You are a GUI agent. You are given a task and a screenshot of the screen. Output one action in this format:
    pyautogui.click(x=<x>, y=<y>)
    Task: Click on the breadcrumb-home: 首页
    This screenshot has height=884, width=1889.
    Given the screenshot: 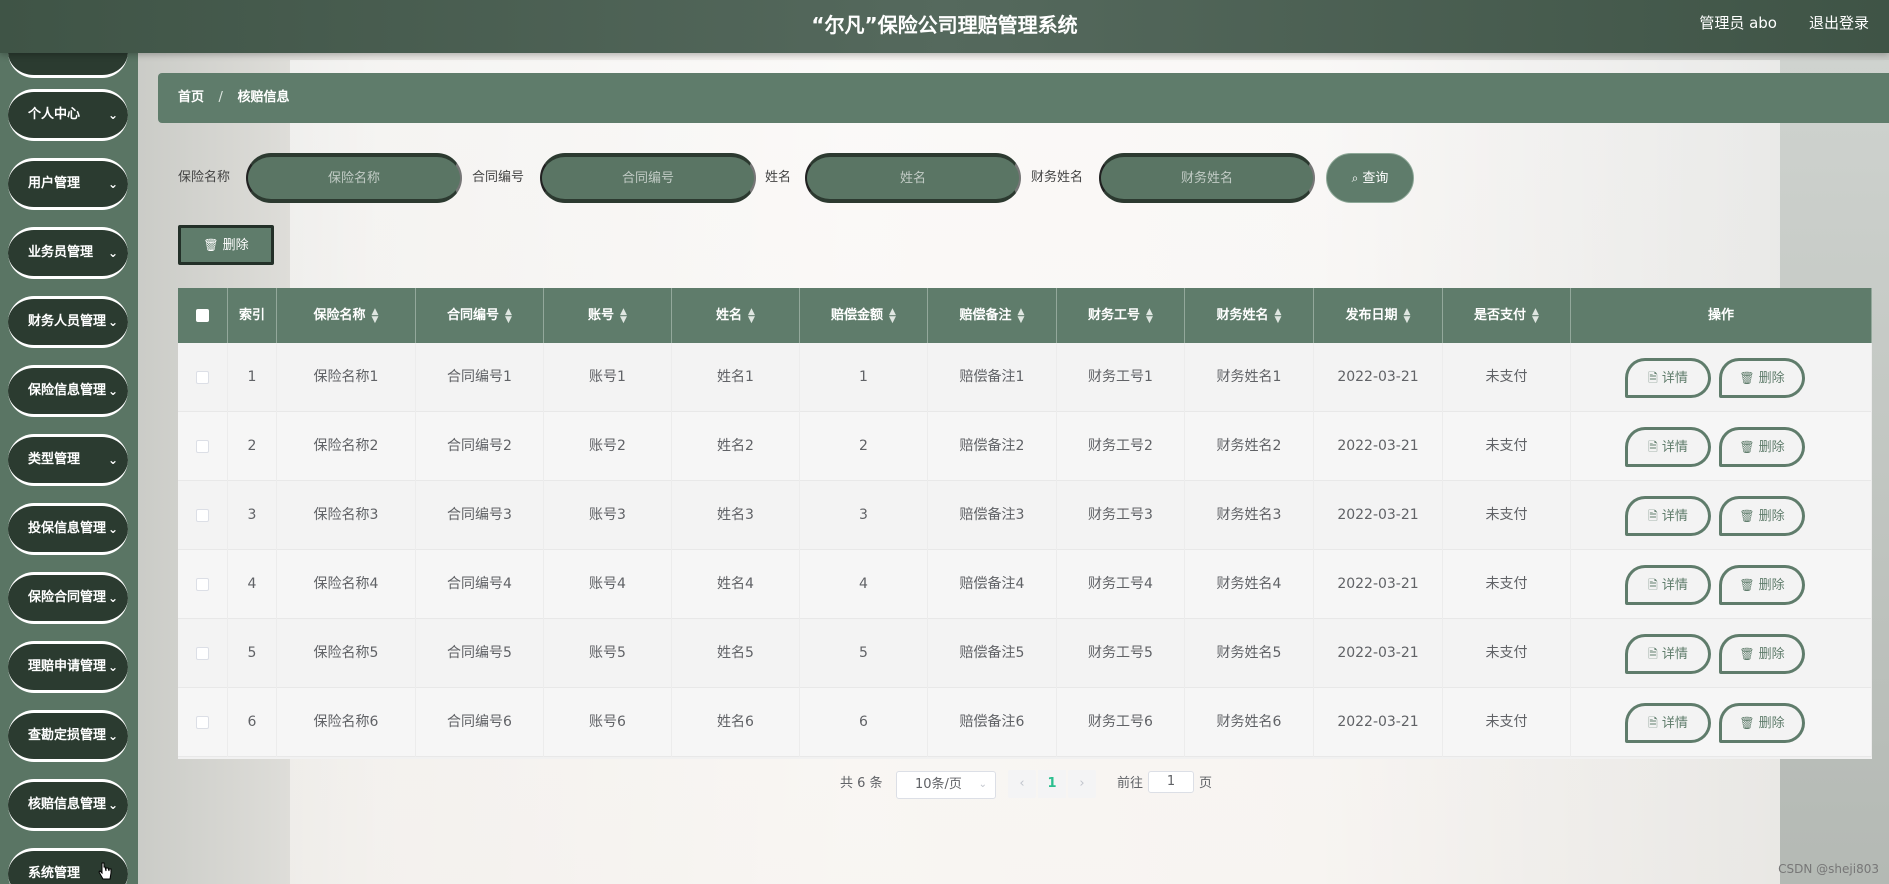 What is the action you would take?
    pyautogui.click(x=191, y=97)
    